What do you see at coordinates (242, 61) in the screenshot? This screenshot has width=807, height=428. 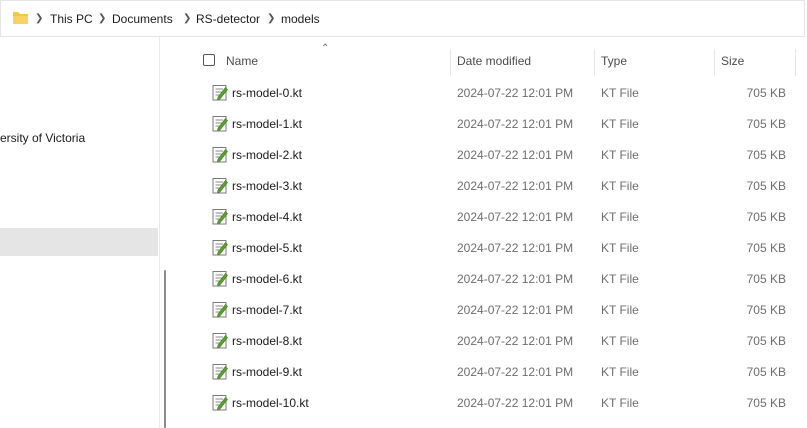 I see `column-header-name: Name` at bounding box center [242, 61].